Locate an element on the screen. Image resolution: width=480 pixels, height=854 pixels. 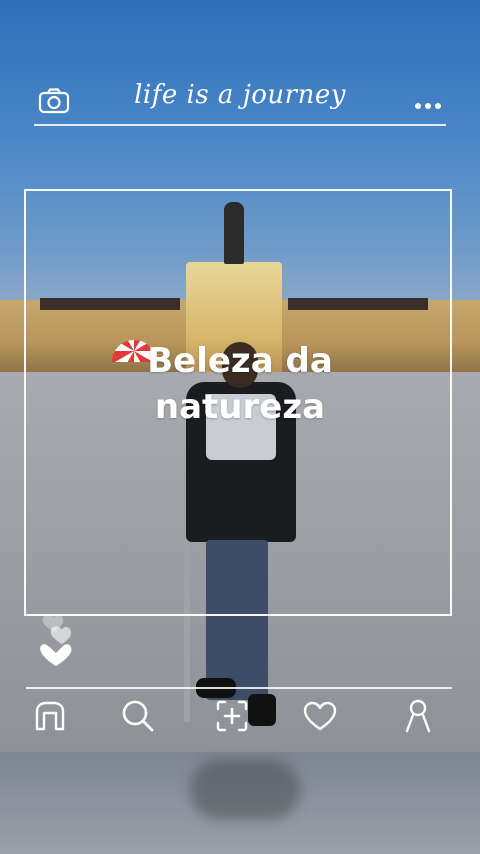
page-title: life is a journey is located at coordinates (240, 95).